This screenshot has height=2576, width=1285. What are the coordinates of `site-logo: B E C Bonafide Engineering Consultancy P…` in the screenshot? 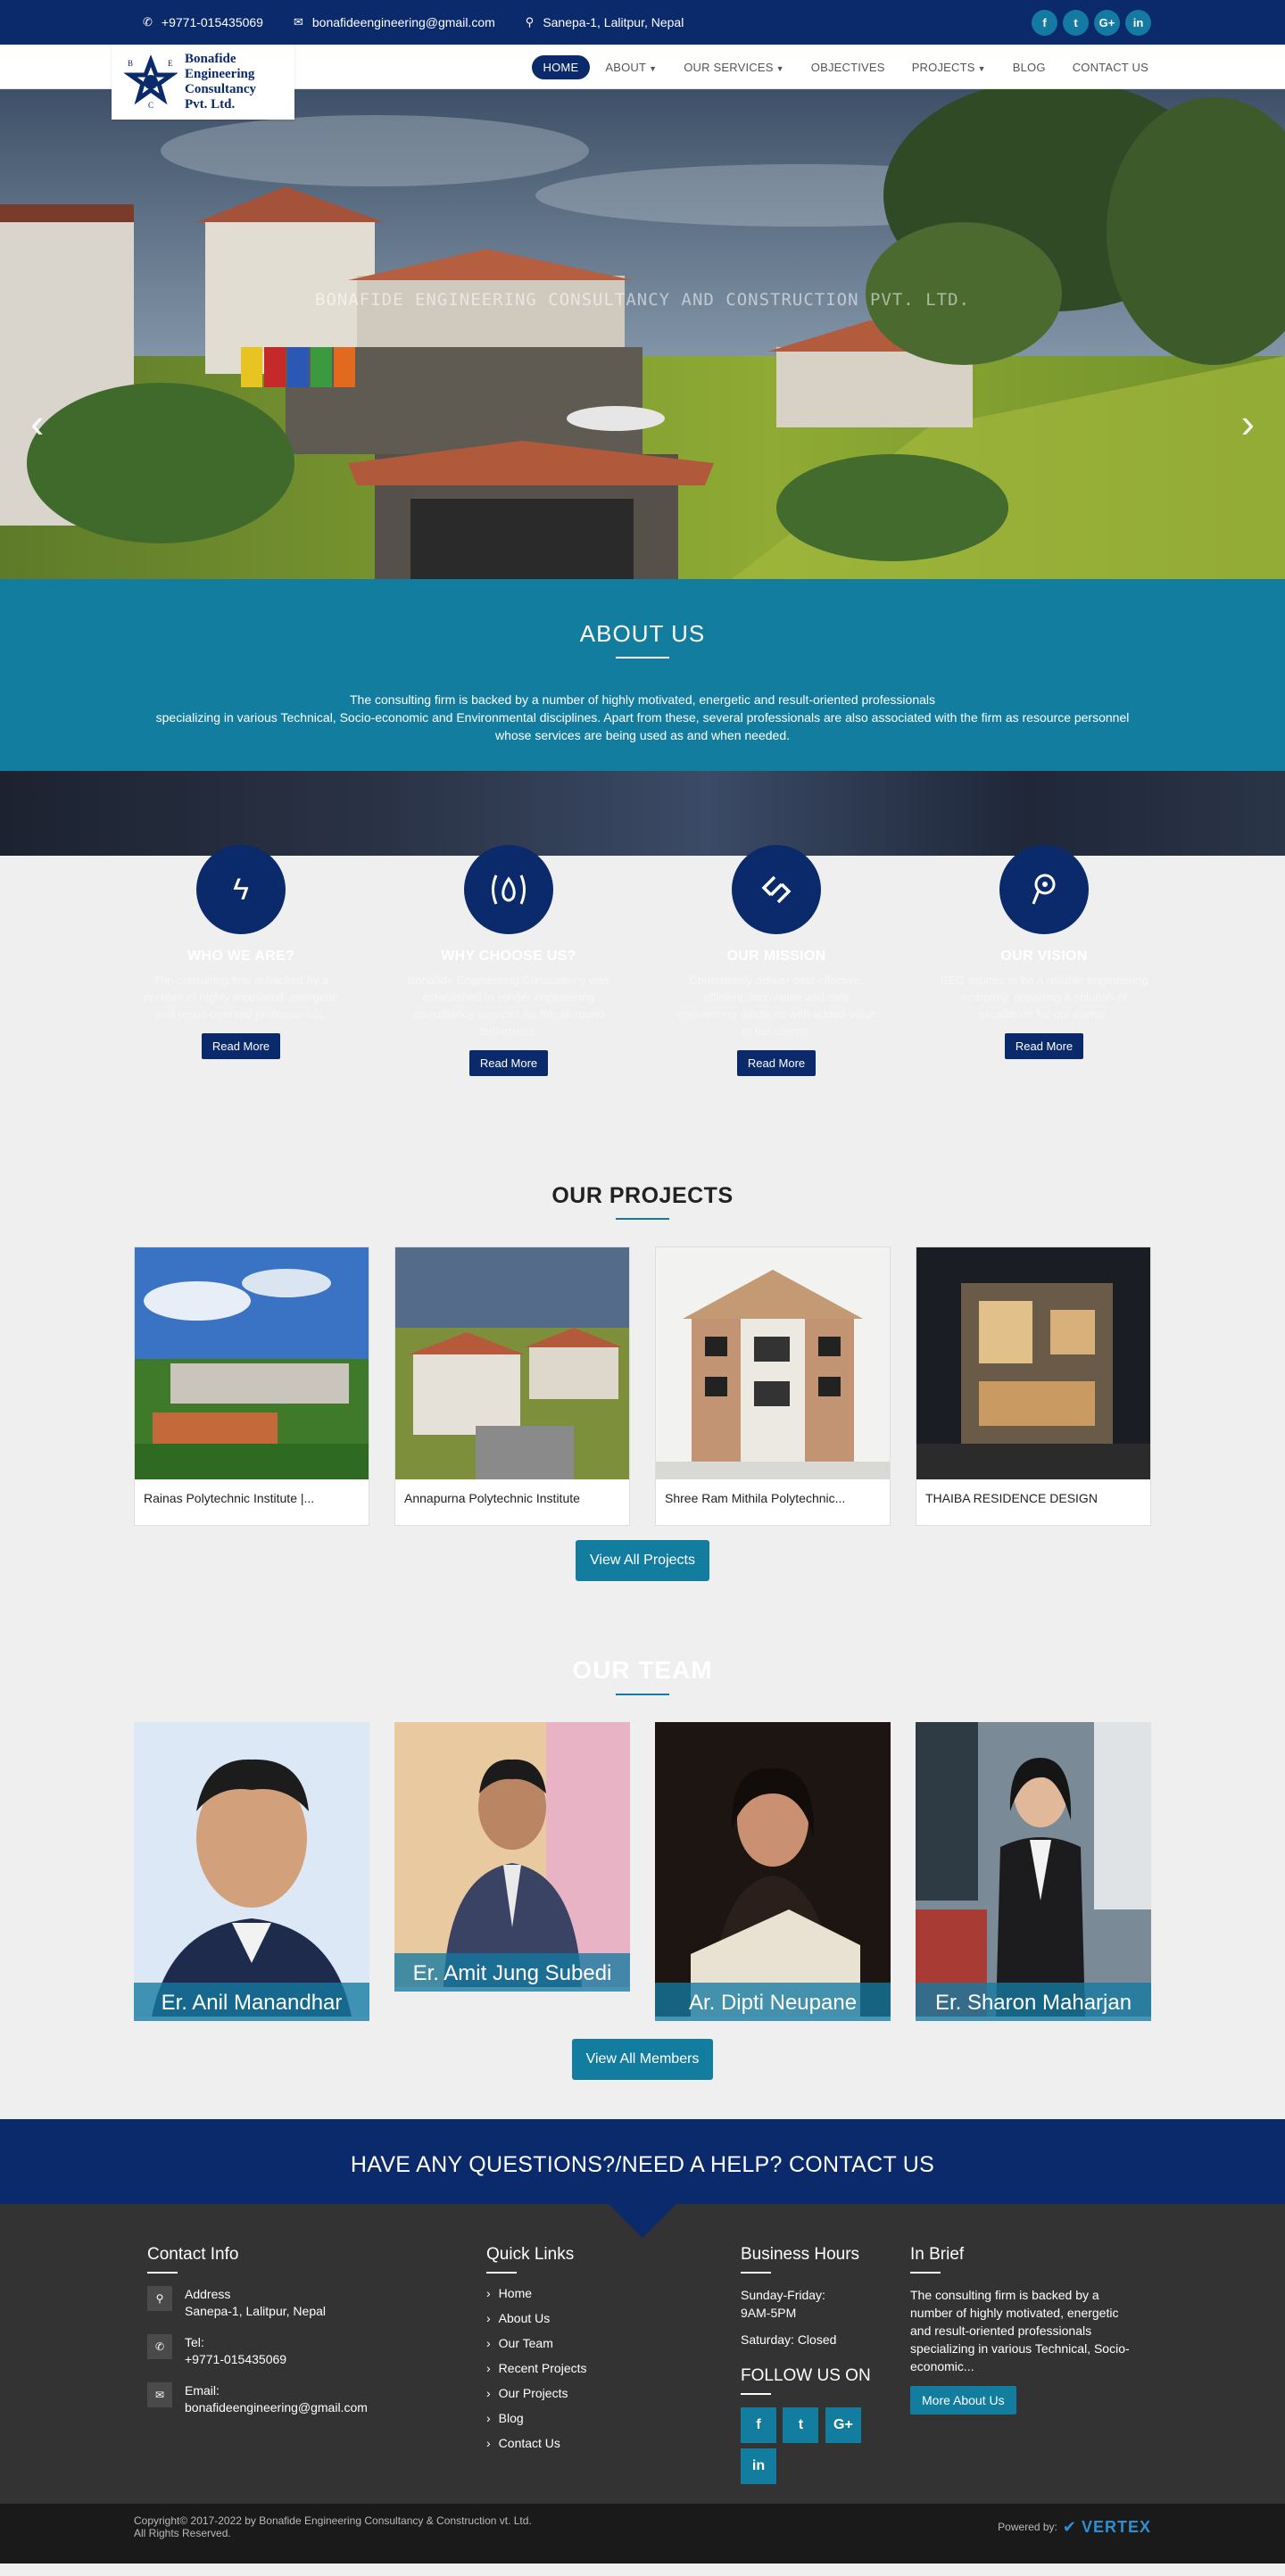 It's located at (203, 82).